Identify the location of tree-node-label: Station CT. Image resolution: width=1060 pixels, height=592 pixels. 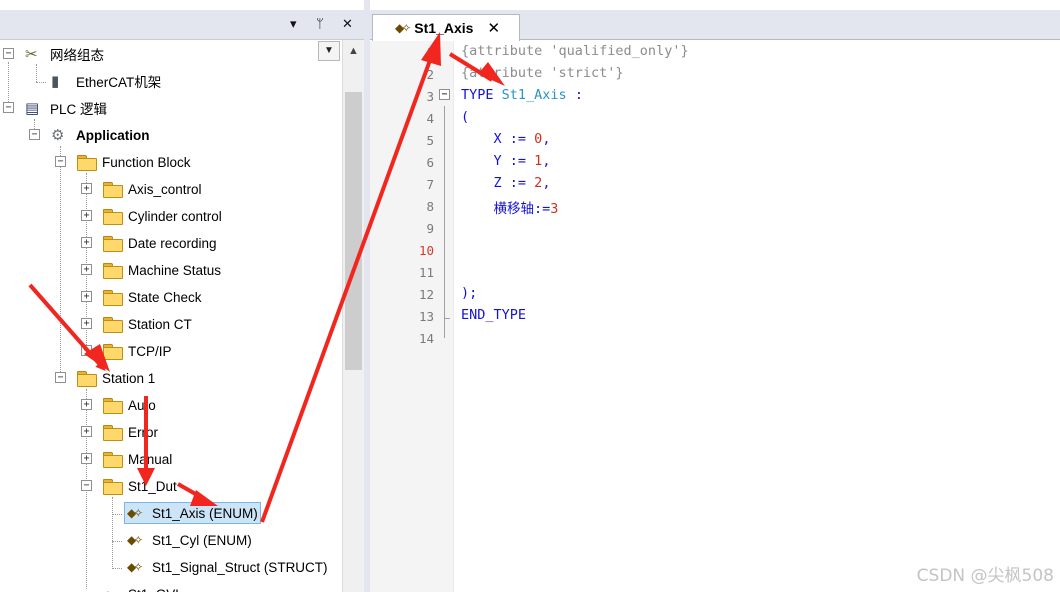
(160, 324).